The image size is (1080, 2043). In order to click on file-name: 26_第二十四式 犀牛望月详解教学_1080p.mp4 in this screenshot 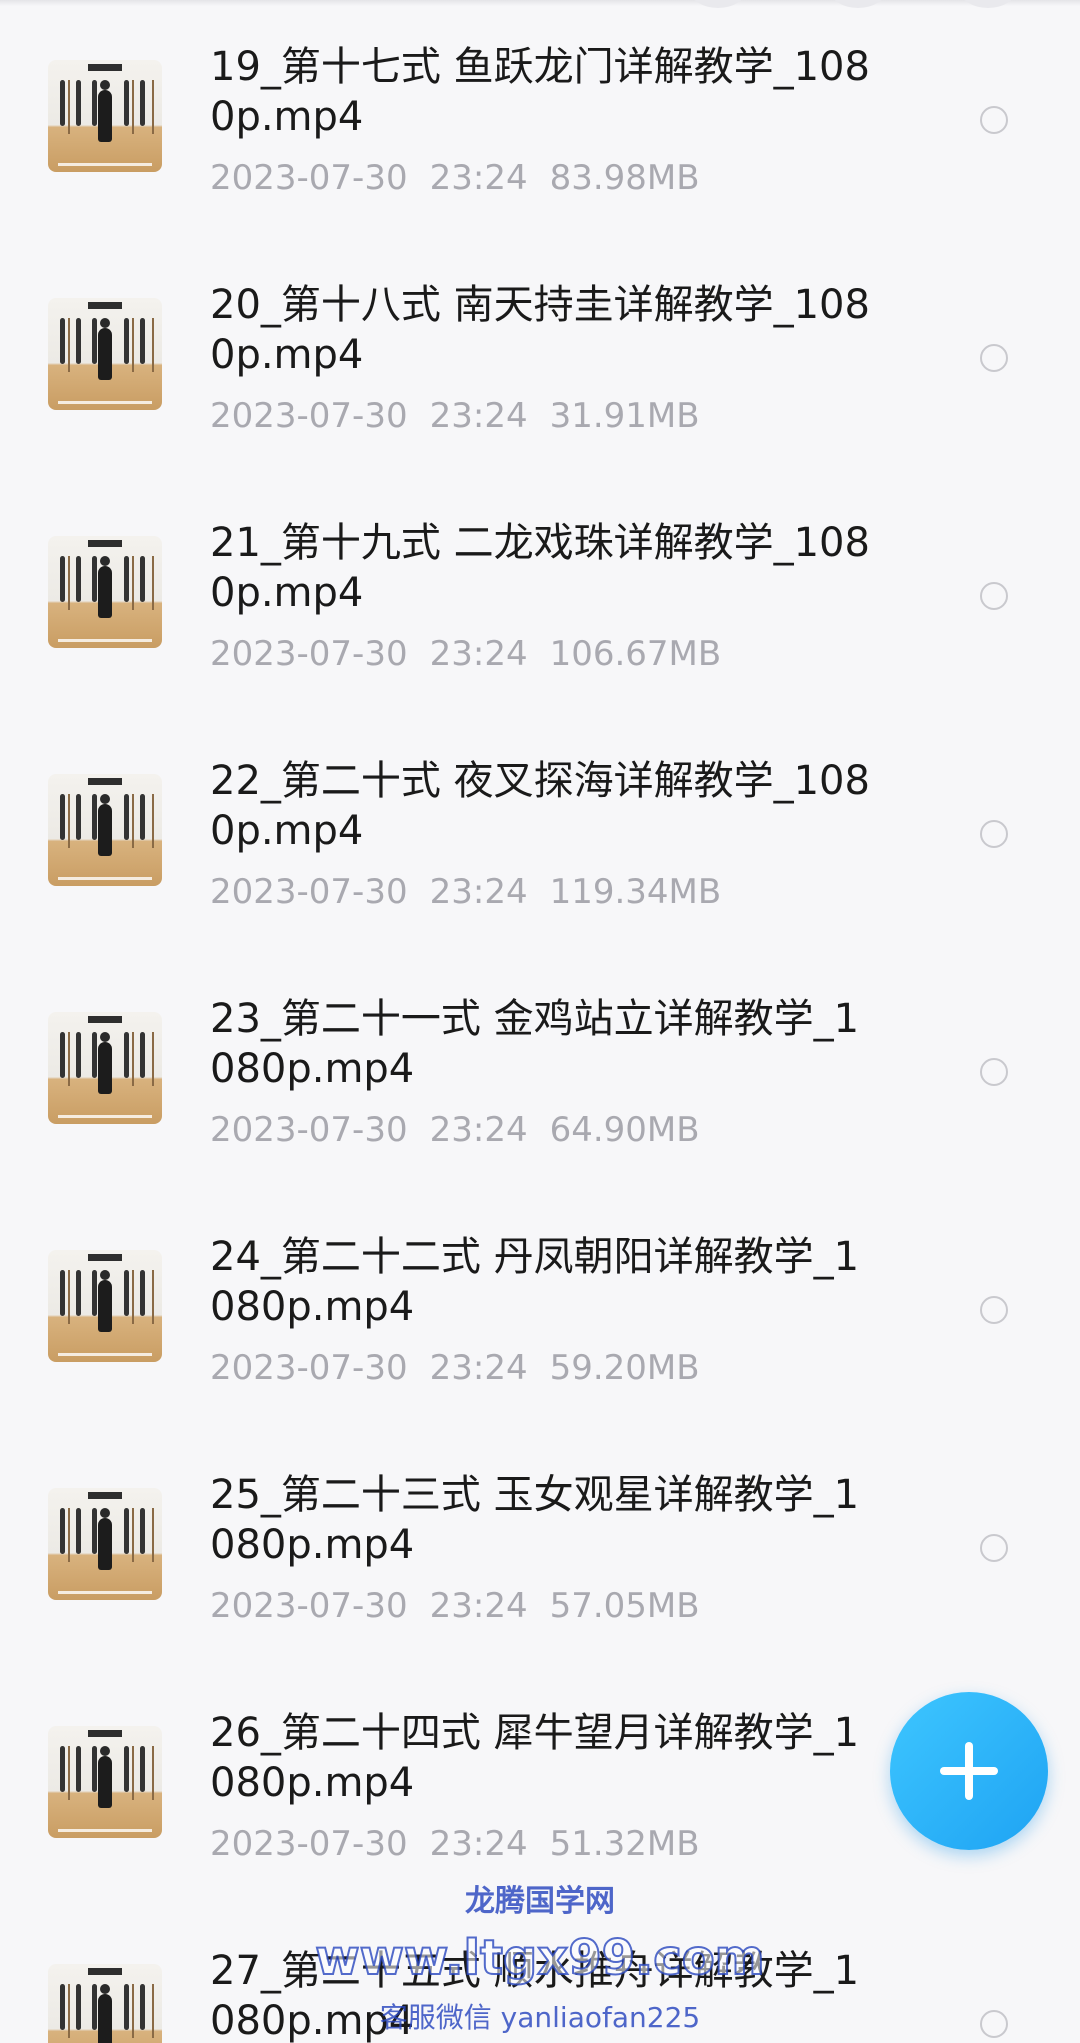, I will do `click(535, 1758)`.